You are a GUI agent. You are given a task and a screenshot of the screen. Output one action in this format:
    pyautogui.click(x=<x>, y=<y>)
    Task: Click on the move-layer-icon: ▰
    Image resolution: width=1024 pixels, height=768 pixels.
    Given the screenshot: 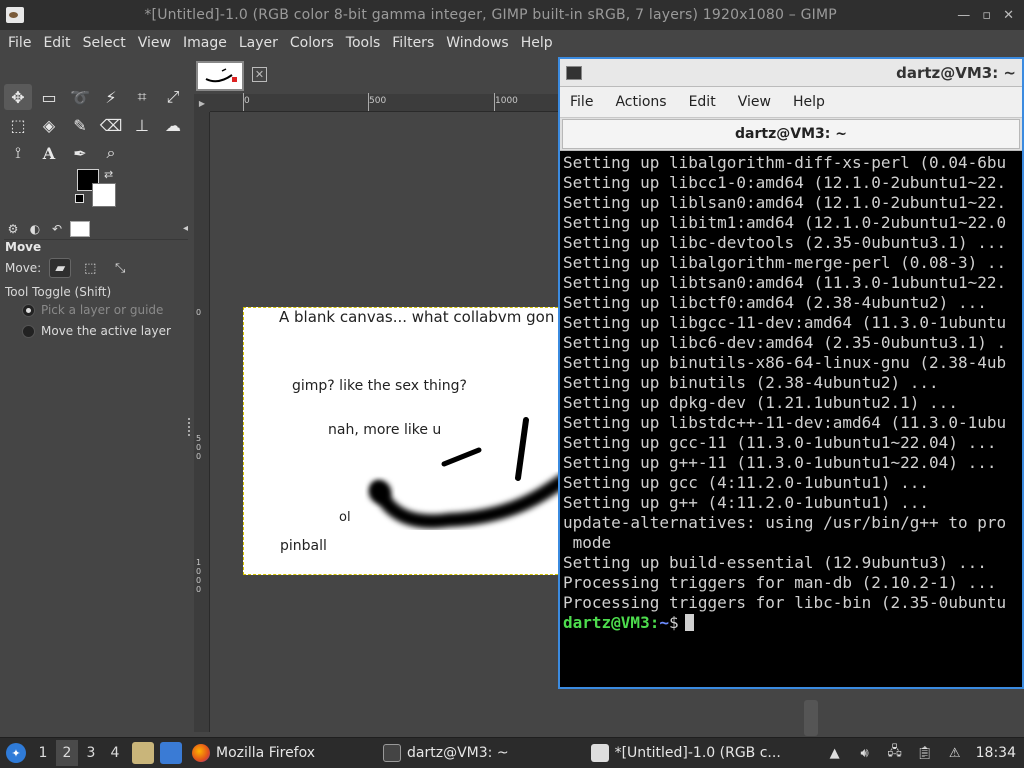 What is the action you would take?
    pyautogui.click(x=60, y=268)
    